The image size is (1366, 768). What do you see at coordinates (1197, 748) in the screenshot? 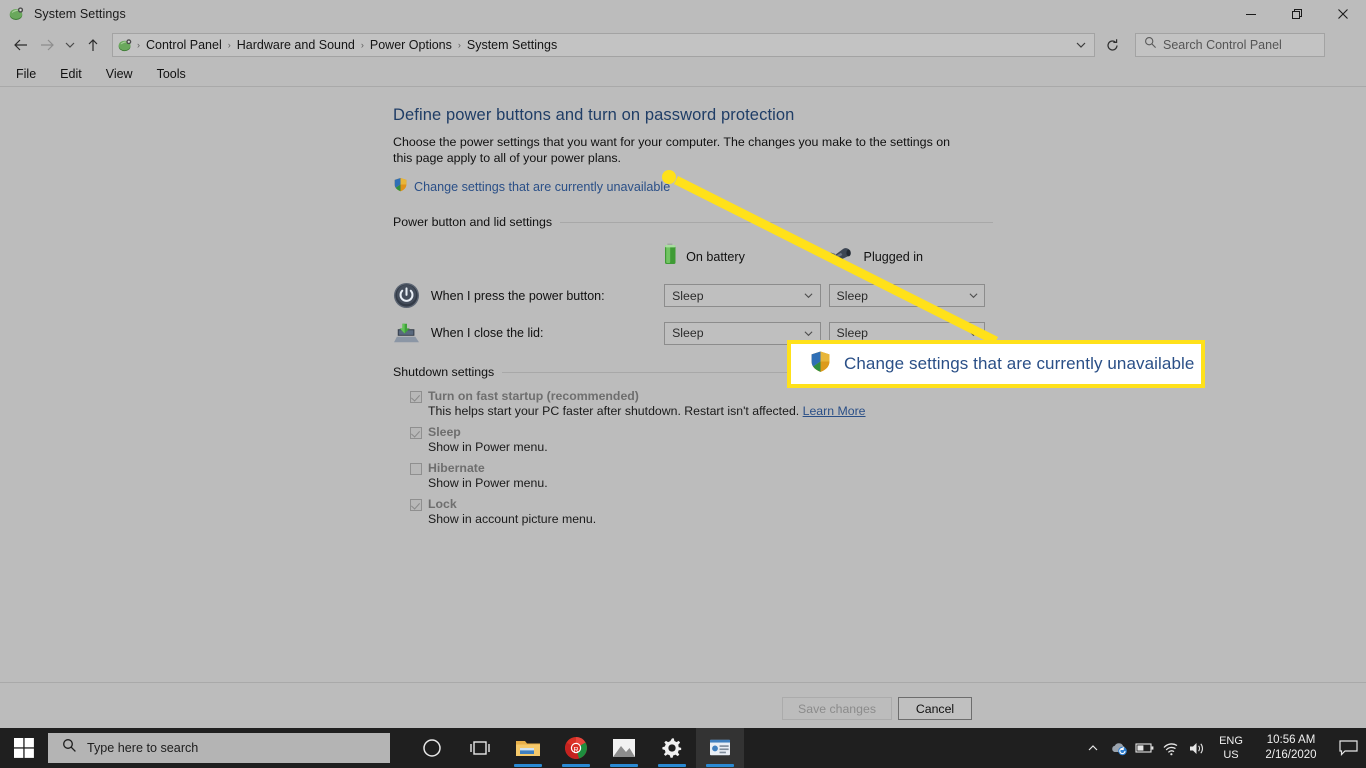
I see `volume-icon` at bounding box center [1197, 748].